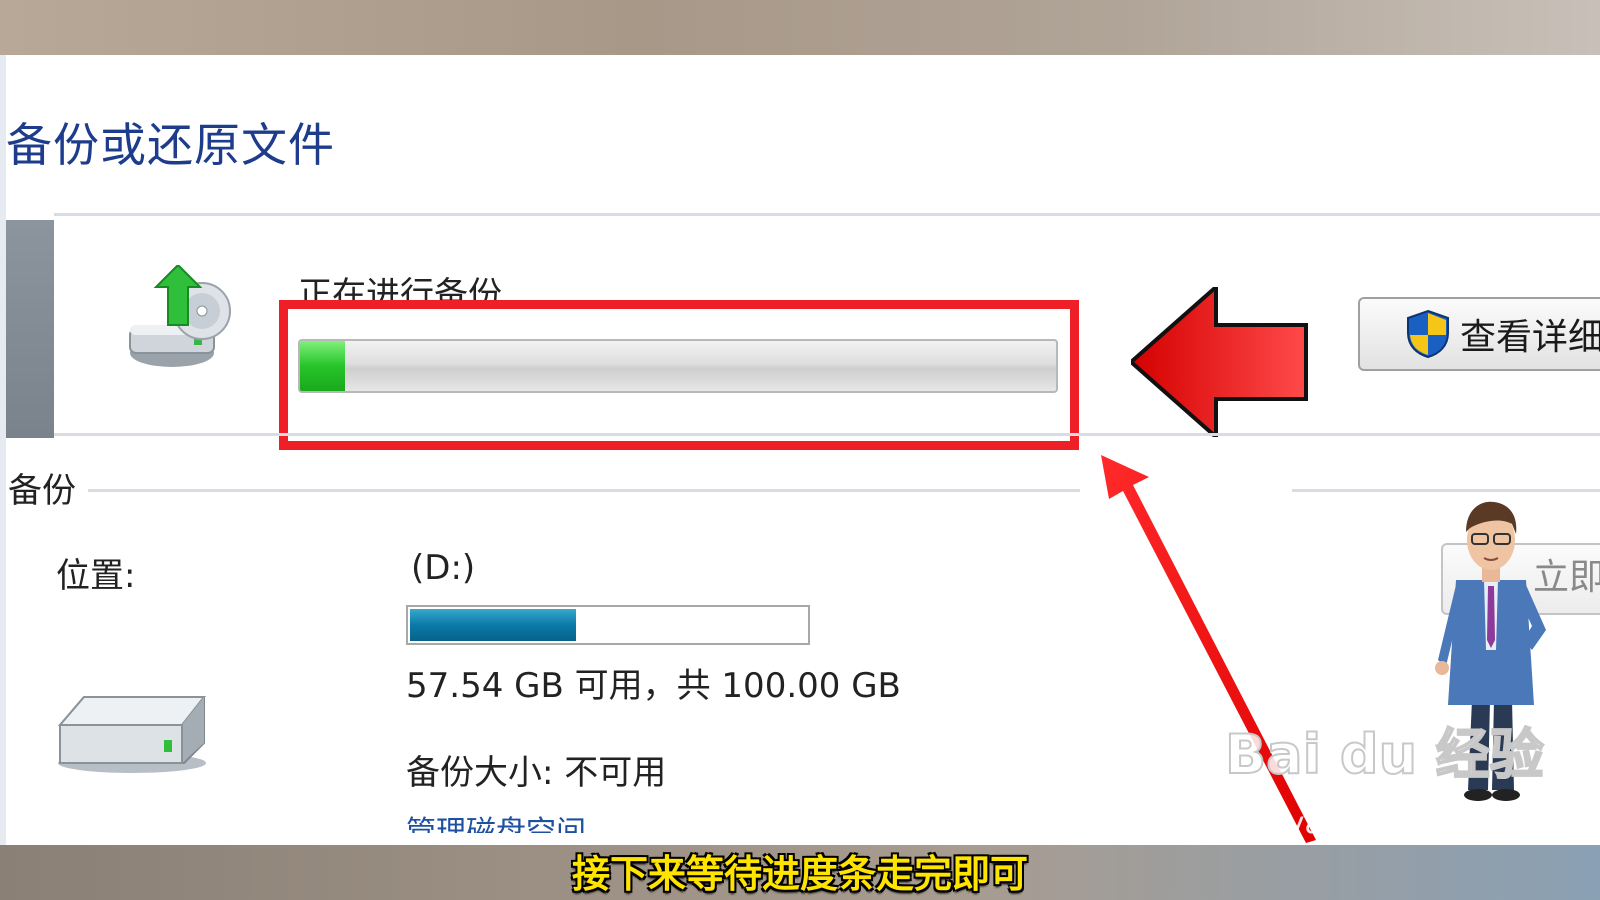 This screenshot has height=900, width=1600. What do you see at coordinates (827, 434) in the screenshot?
I see `status-divider` at bounding box center [827, 434].